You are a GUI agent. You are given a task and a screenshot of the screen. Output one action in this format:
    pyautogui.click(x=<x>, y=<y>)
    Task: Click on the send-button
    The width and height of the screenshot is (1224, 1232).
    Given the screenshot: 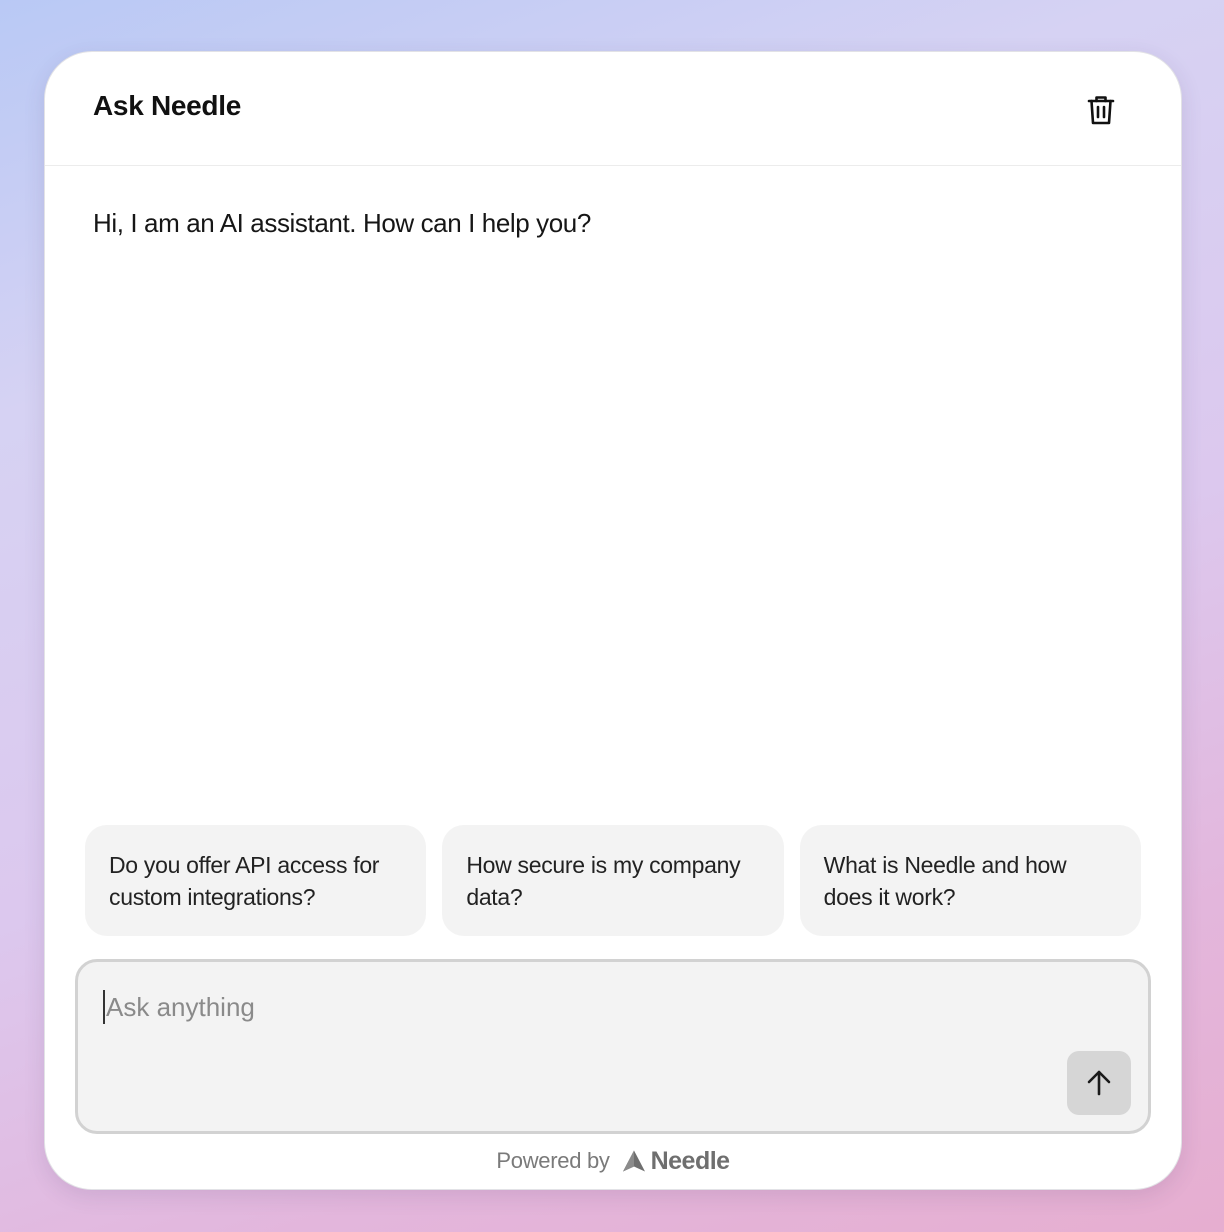 What is the action you would take?
    pyautogui.click(x=1099, y=1083)
    